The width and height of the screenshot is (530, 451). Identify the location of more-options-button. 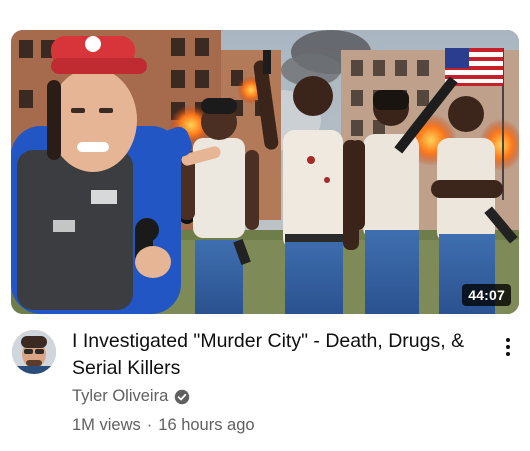
(508, 347).